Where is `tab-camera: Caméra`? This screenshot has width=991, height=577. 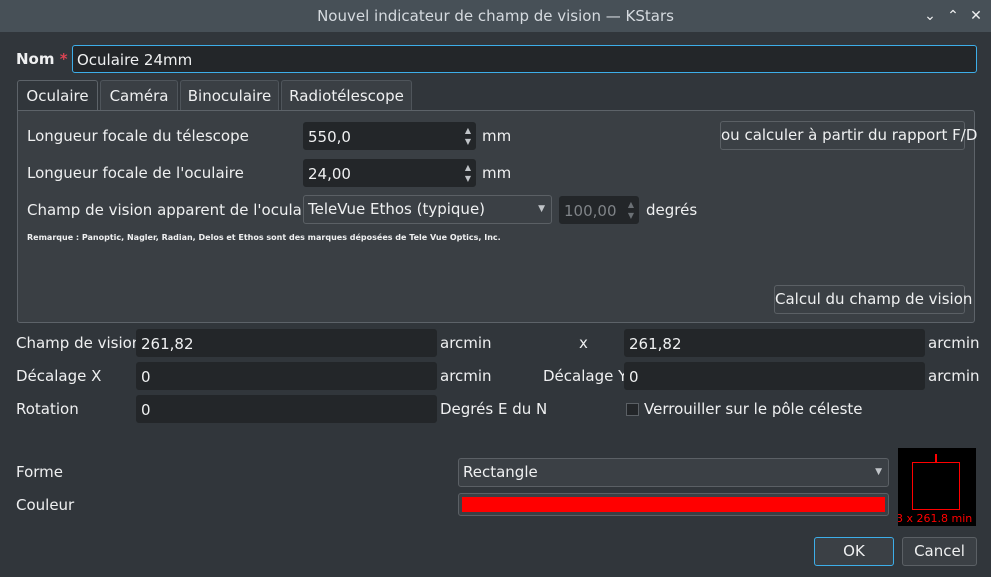
tab-camera: Caméra is located at coordinates (139, 95).